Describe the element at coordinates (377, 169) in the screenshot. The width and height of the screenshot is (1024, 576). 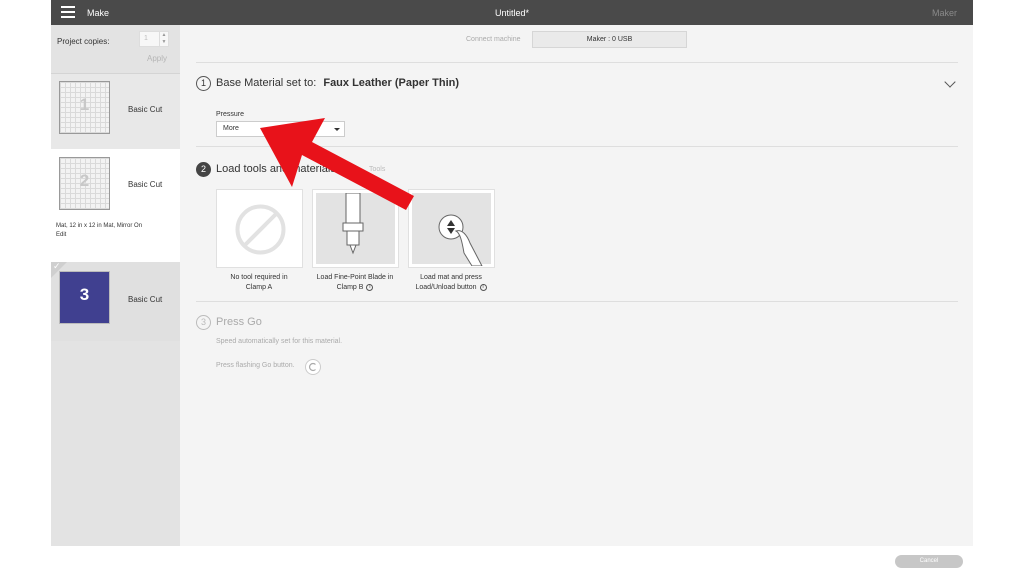
I see `tools-link: Tools` at that location.